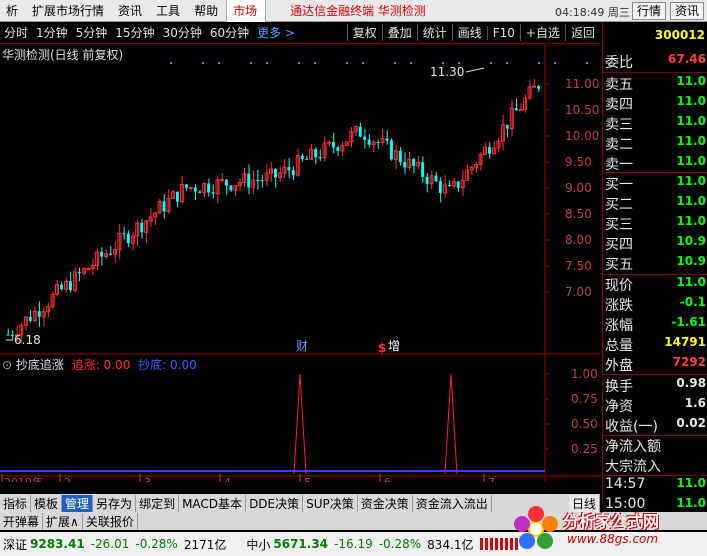 This screenshot has width=707, height=556. Describe the element at coordinates (47, 503) in the screenshot. I see `indicator-tab: 模板` at that location.